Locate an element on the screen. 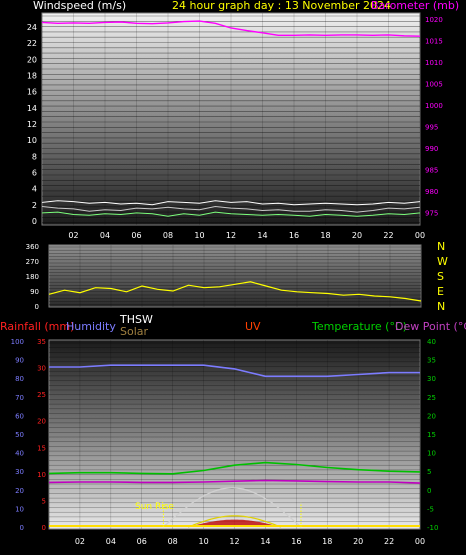  humidity-legend: Humidity is located at coordinates (91, 326).